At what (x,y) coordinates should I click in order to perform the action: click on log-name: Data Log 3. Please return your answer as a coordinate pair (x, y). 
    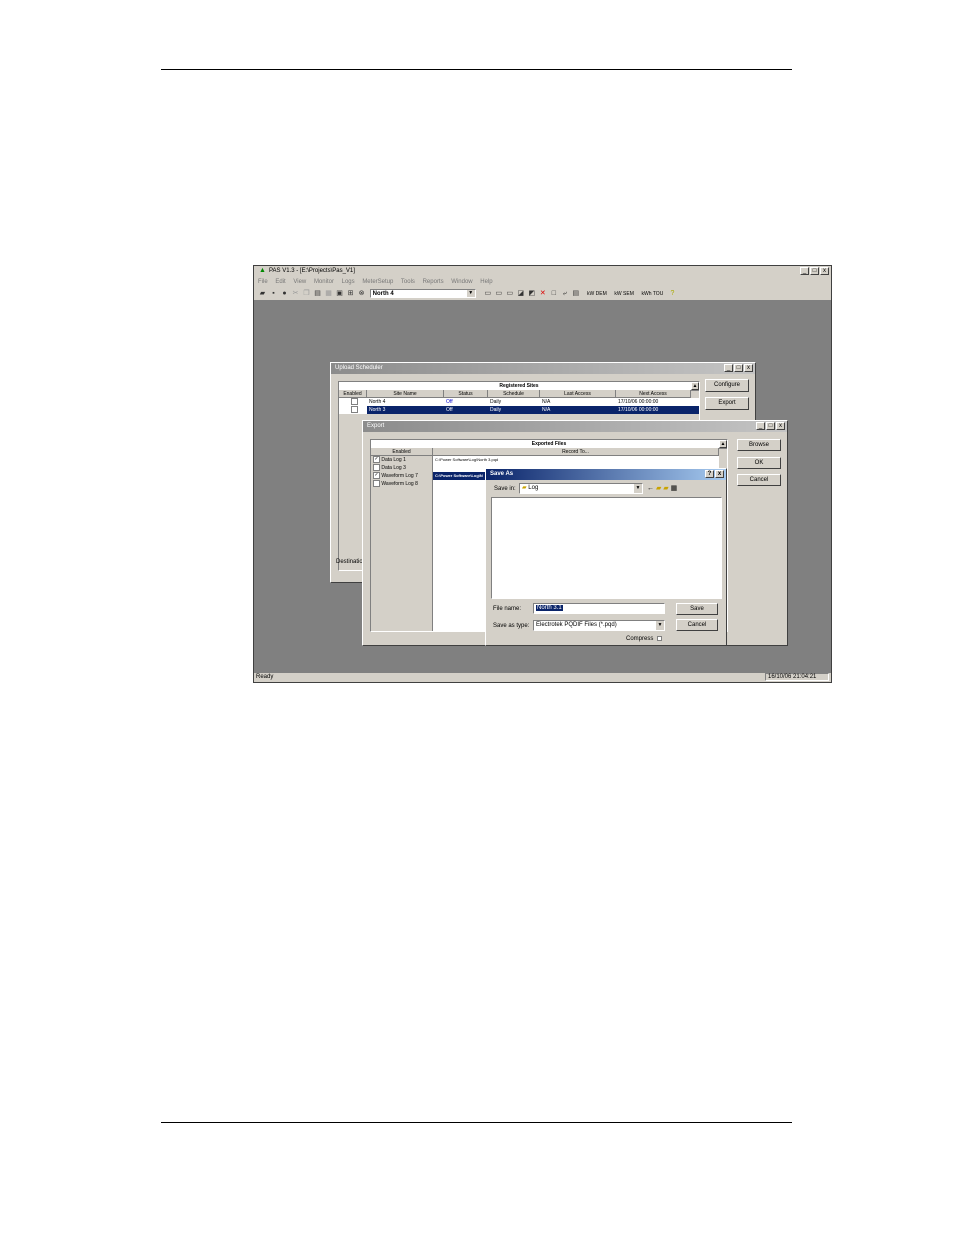
    Looking at the image, I should click on (393, 468).